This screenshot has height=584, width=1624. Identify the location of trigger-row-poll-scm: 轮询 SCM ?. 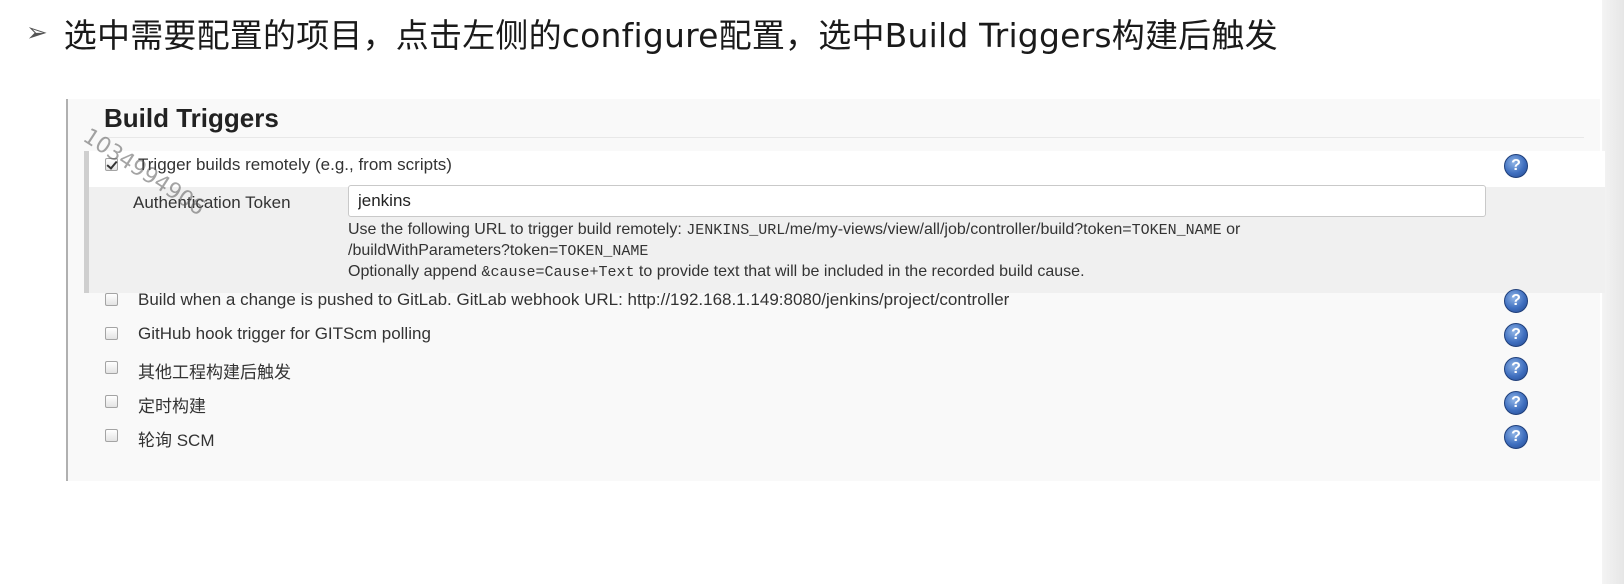
(834, 437).